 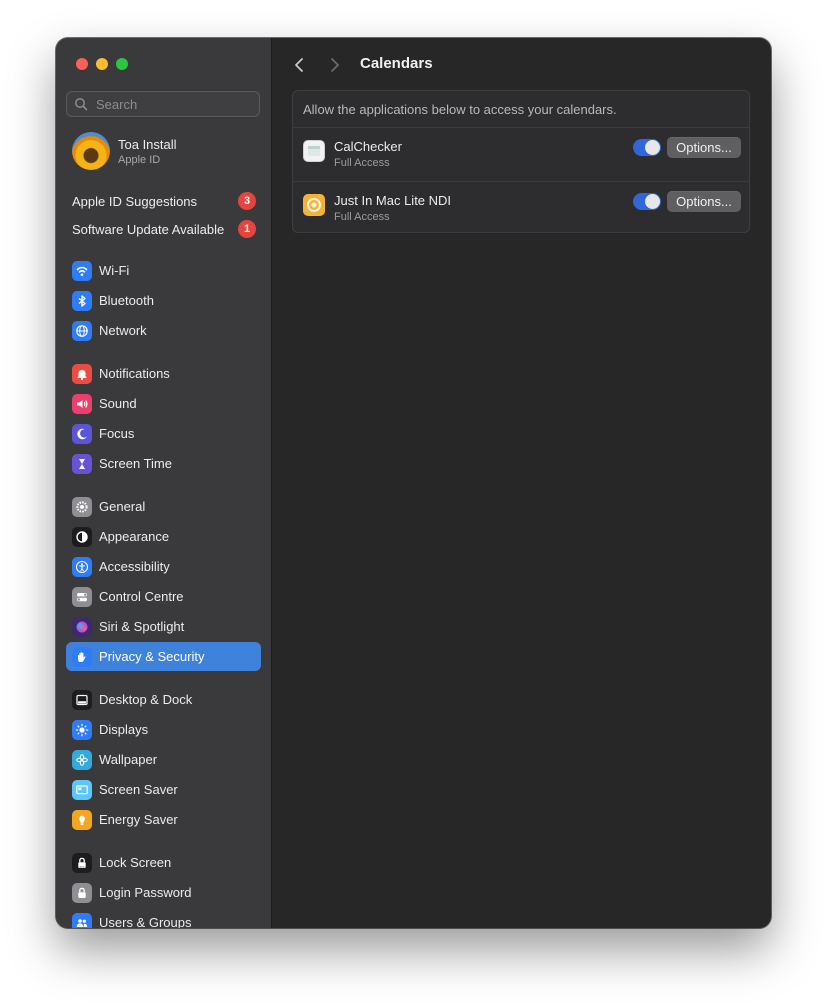 What do you see at coordinates (138, 789) in the screenshot?
I see `sidebar-item-label: Screen Saver` at bounding box center [138, 789].